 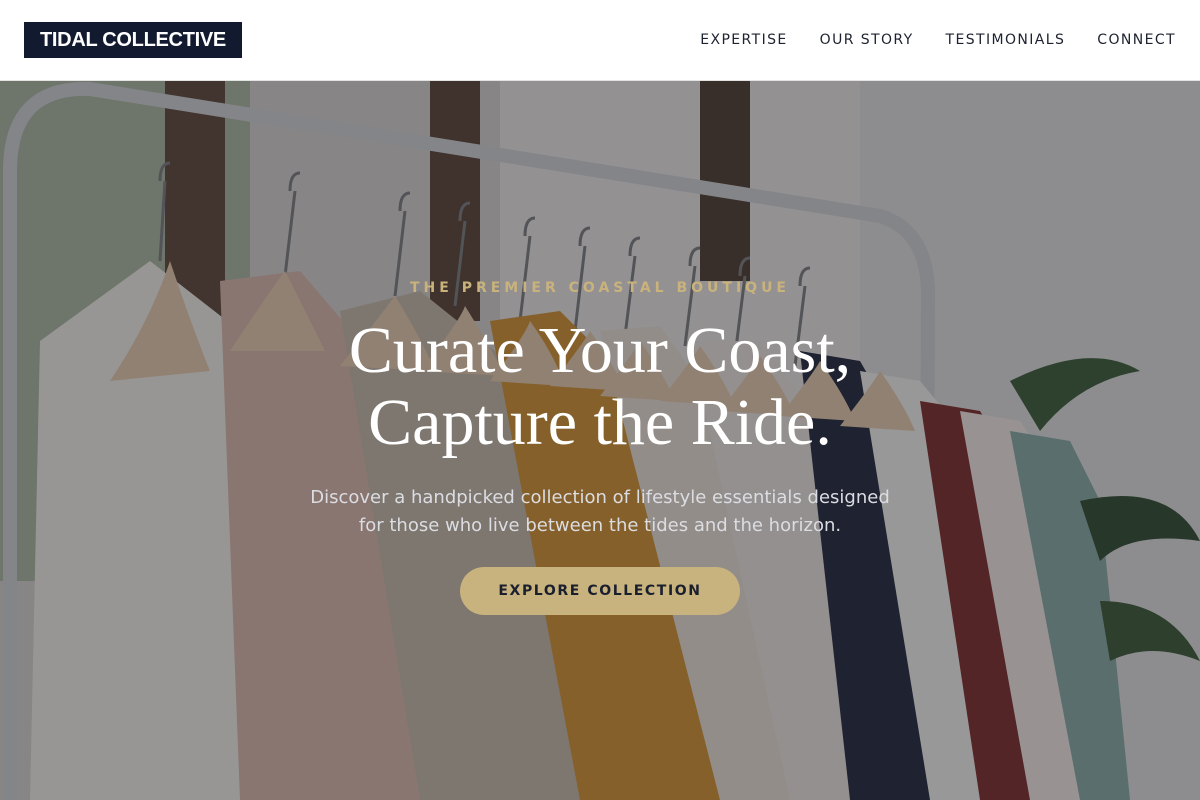 I want to click on nav-link-testimonials: TESTIMONIALS, so click(x=1006, y=40).